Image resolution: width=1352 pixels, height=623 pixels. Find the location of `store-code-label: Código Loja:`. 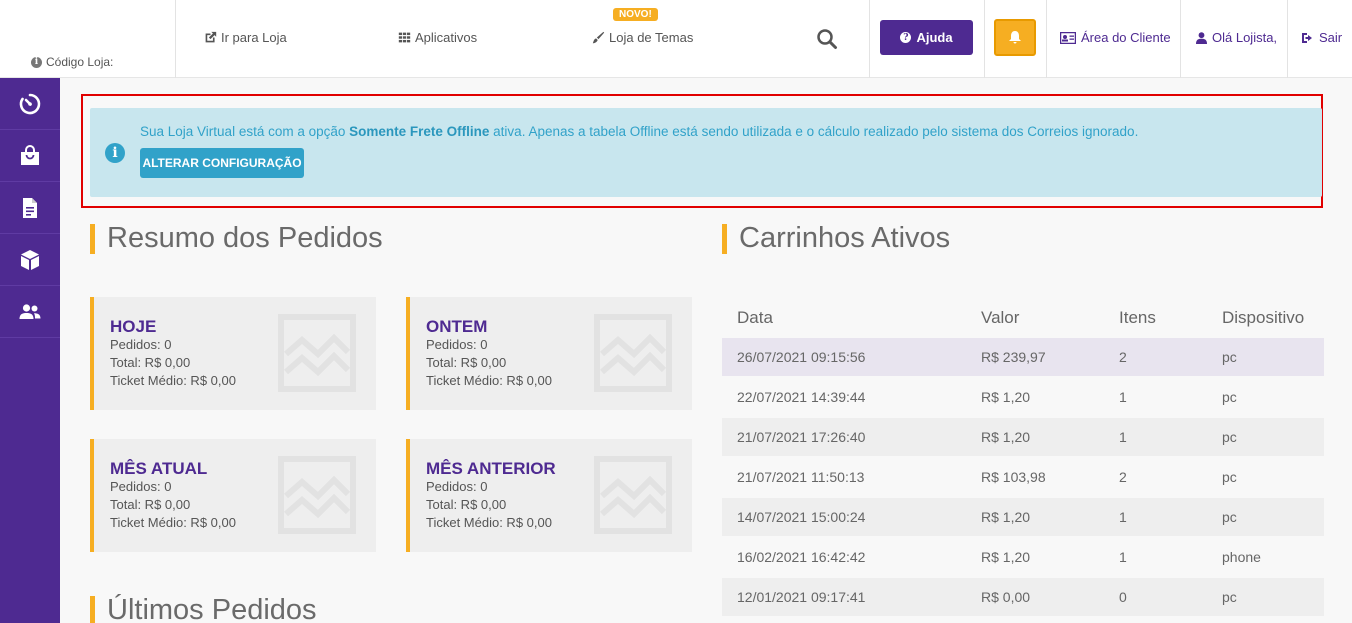

store-code-label: Código Loja: is located at coordinates (80, 62).